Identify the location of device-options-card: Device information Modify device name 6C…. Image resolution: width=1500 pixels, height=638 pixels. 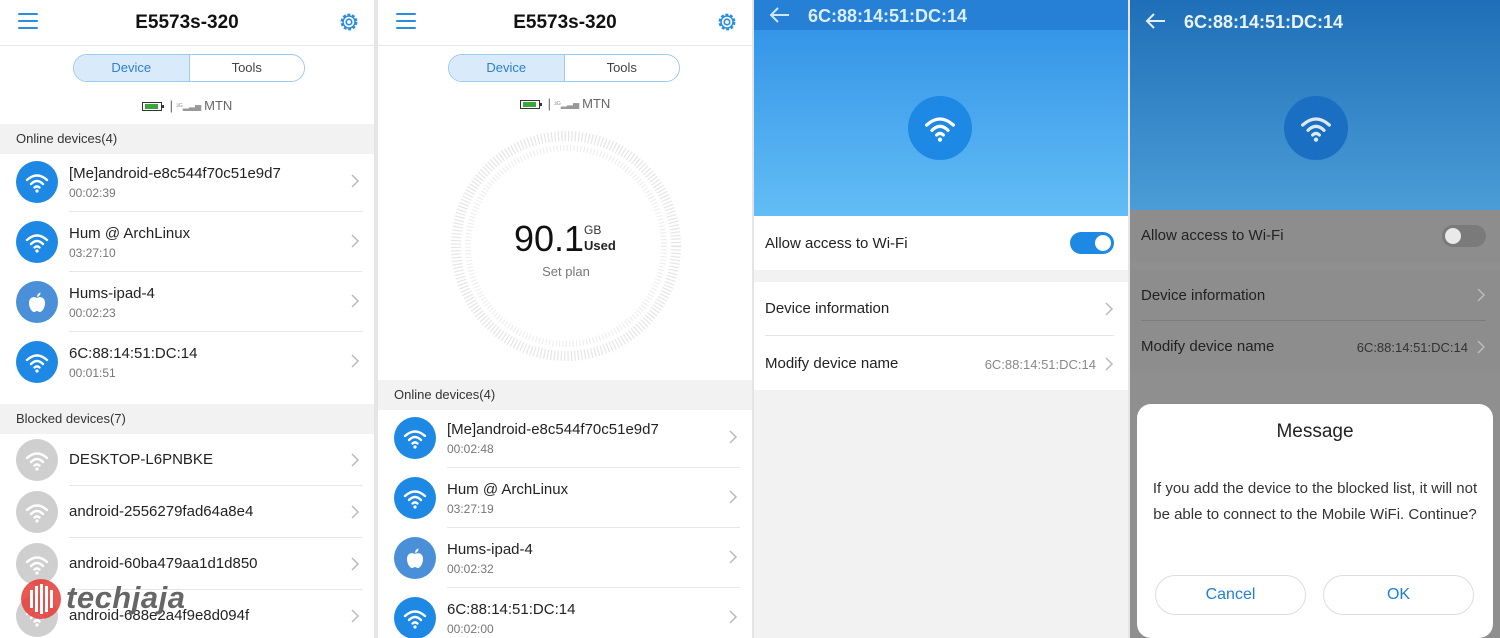
(1315, 321).